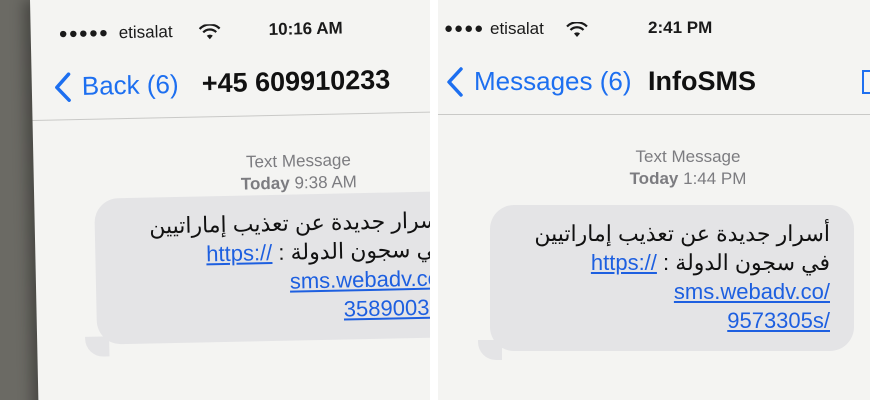  Describe the element at coordinates (295, 81) in the screenshot. I see `contact-title: +45 609910233` at that location.